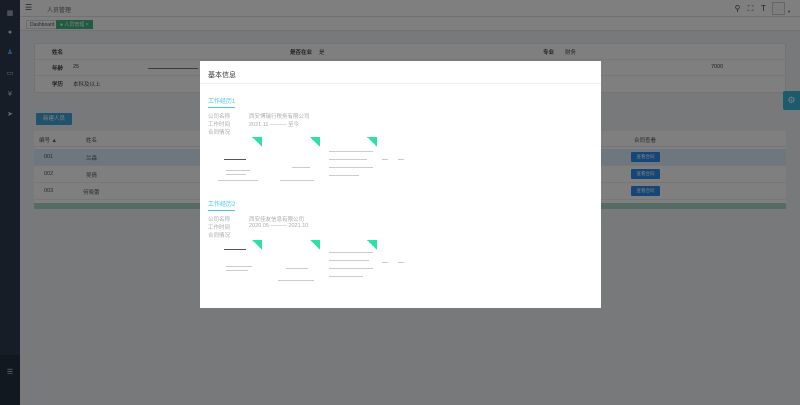  What do you see at coordinates (222, 205) in the screenshot?
I see `work-experience-2-heading: 工作经历2` at bounding box center [222, 205].